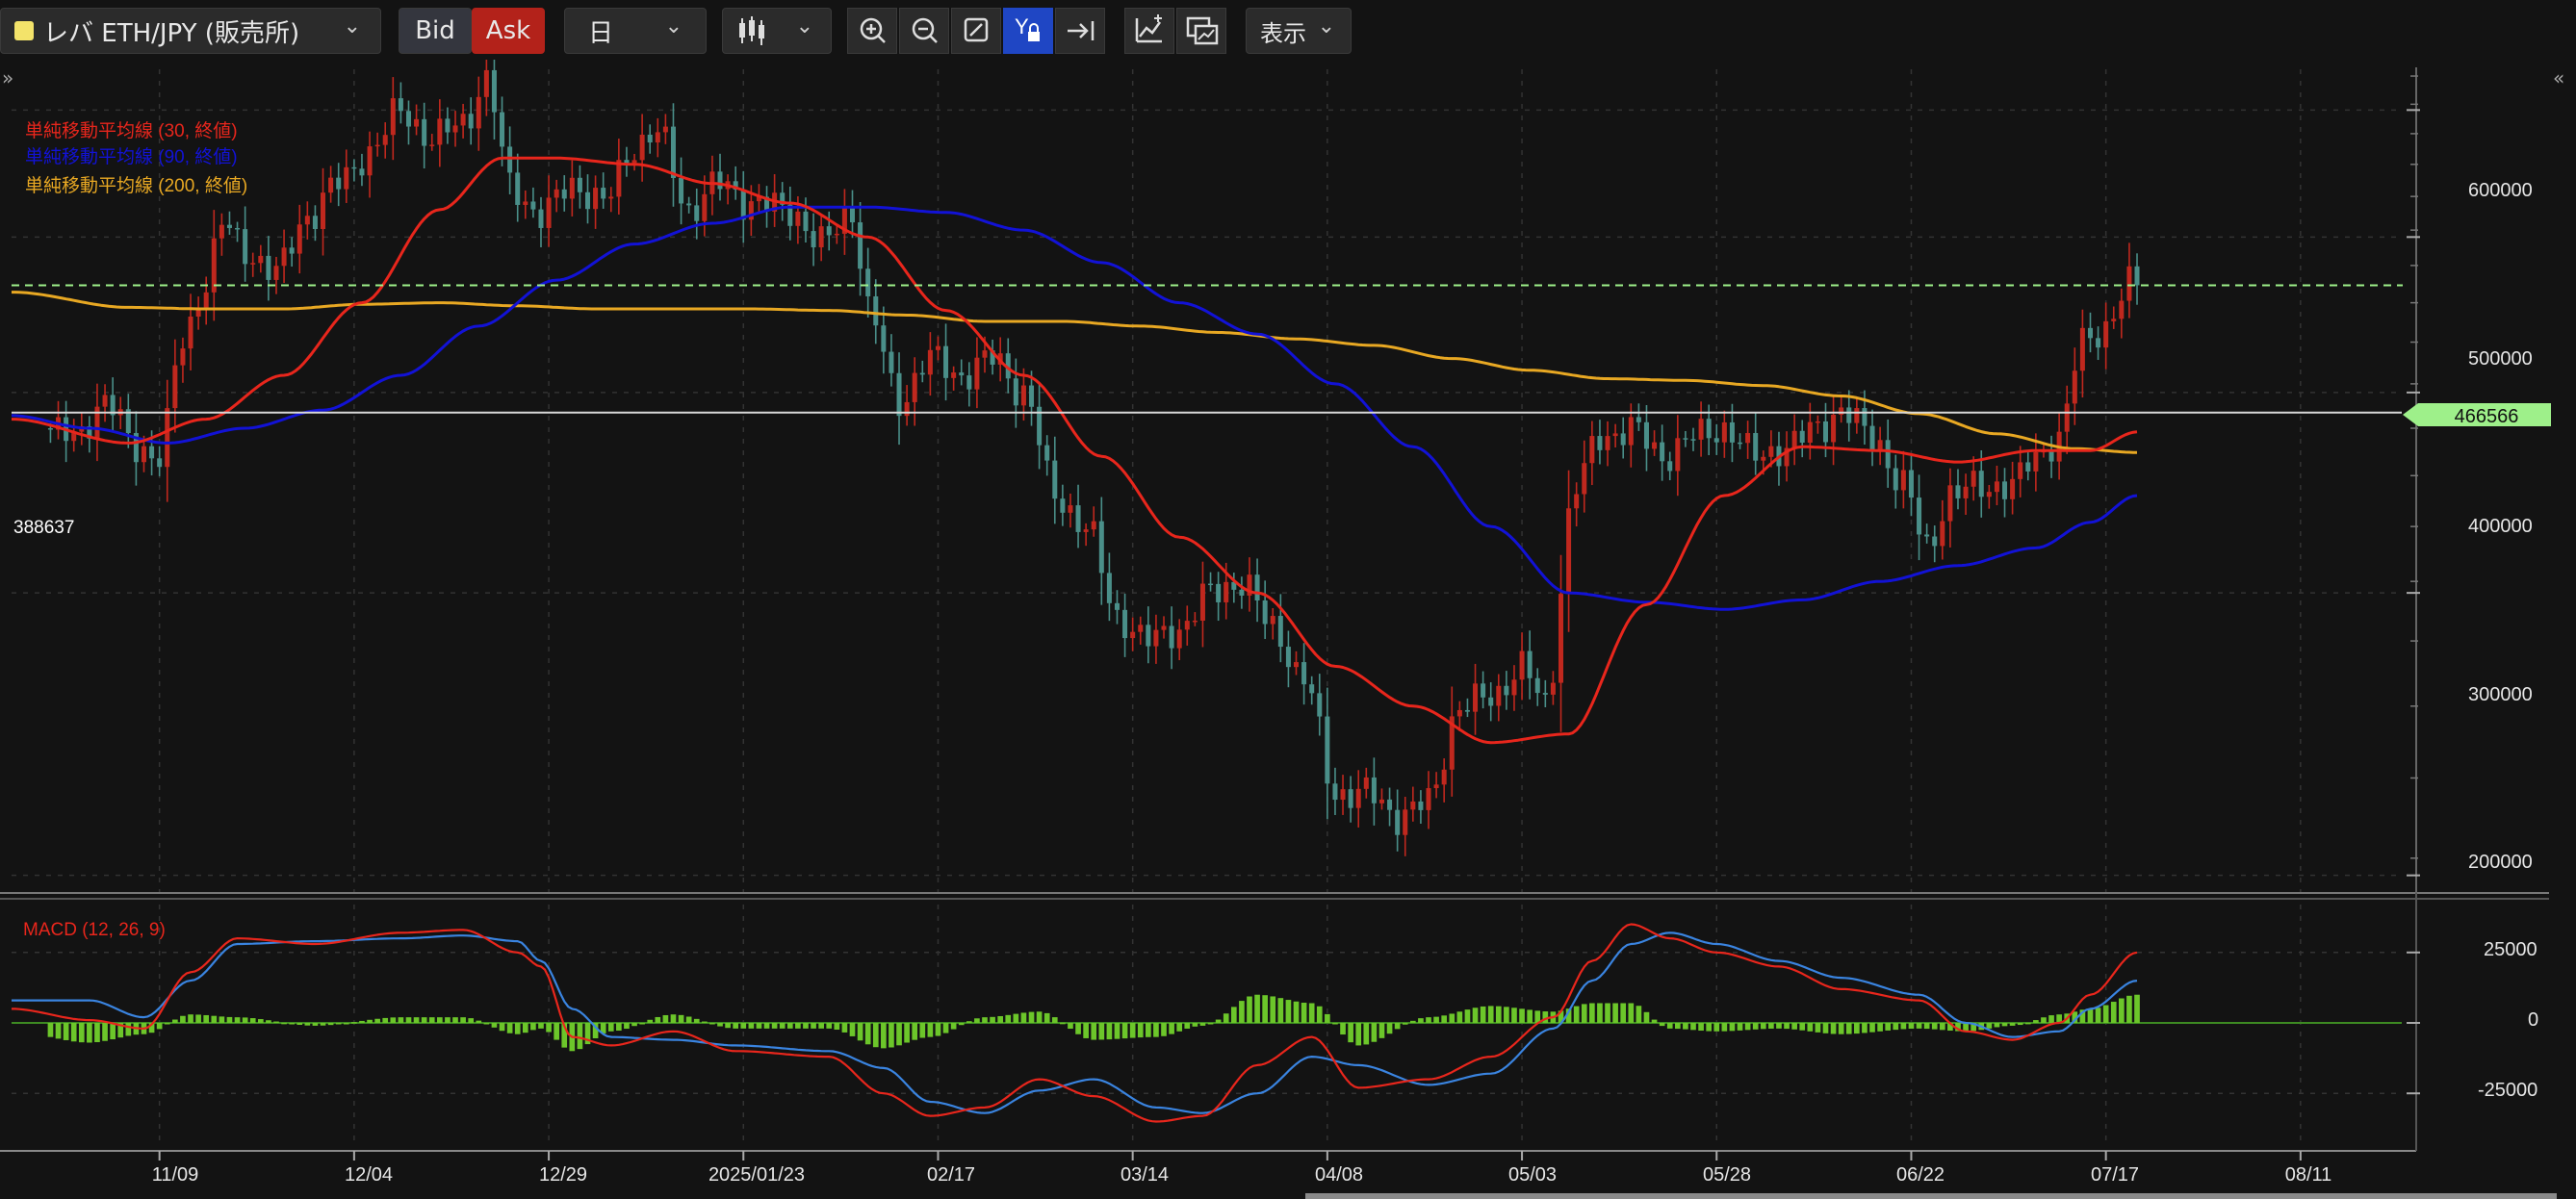 This screenshot has width=2576, height=1199. What do you see at coordinates (924, 31) in the screenshot?
I see `zoom-out-button` at bounding box center [924, 31].